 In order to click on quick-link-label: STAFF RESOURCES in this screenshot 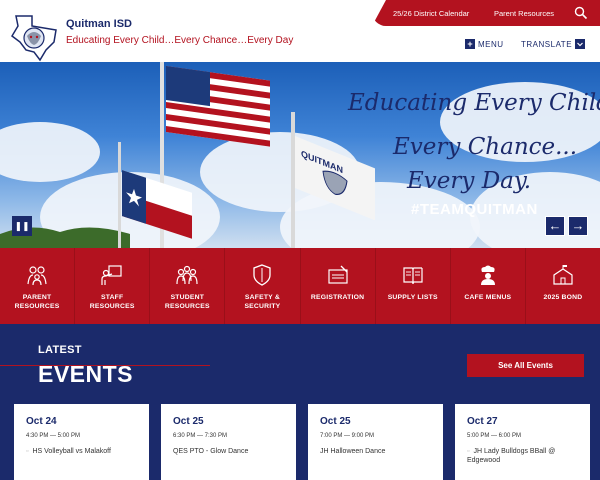, I will do `click(112, 302)`.